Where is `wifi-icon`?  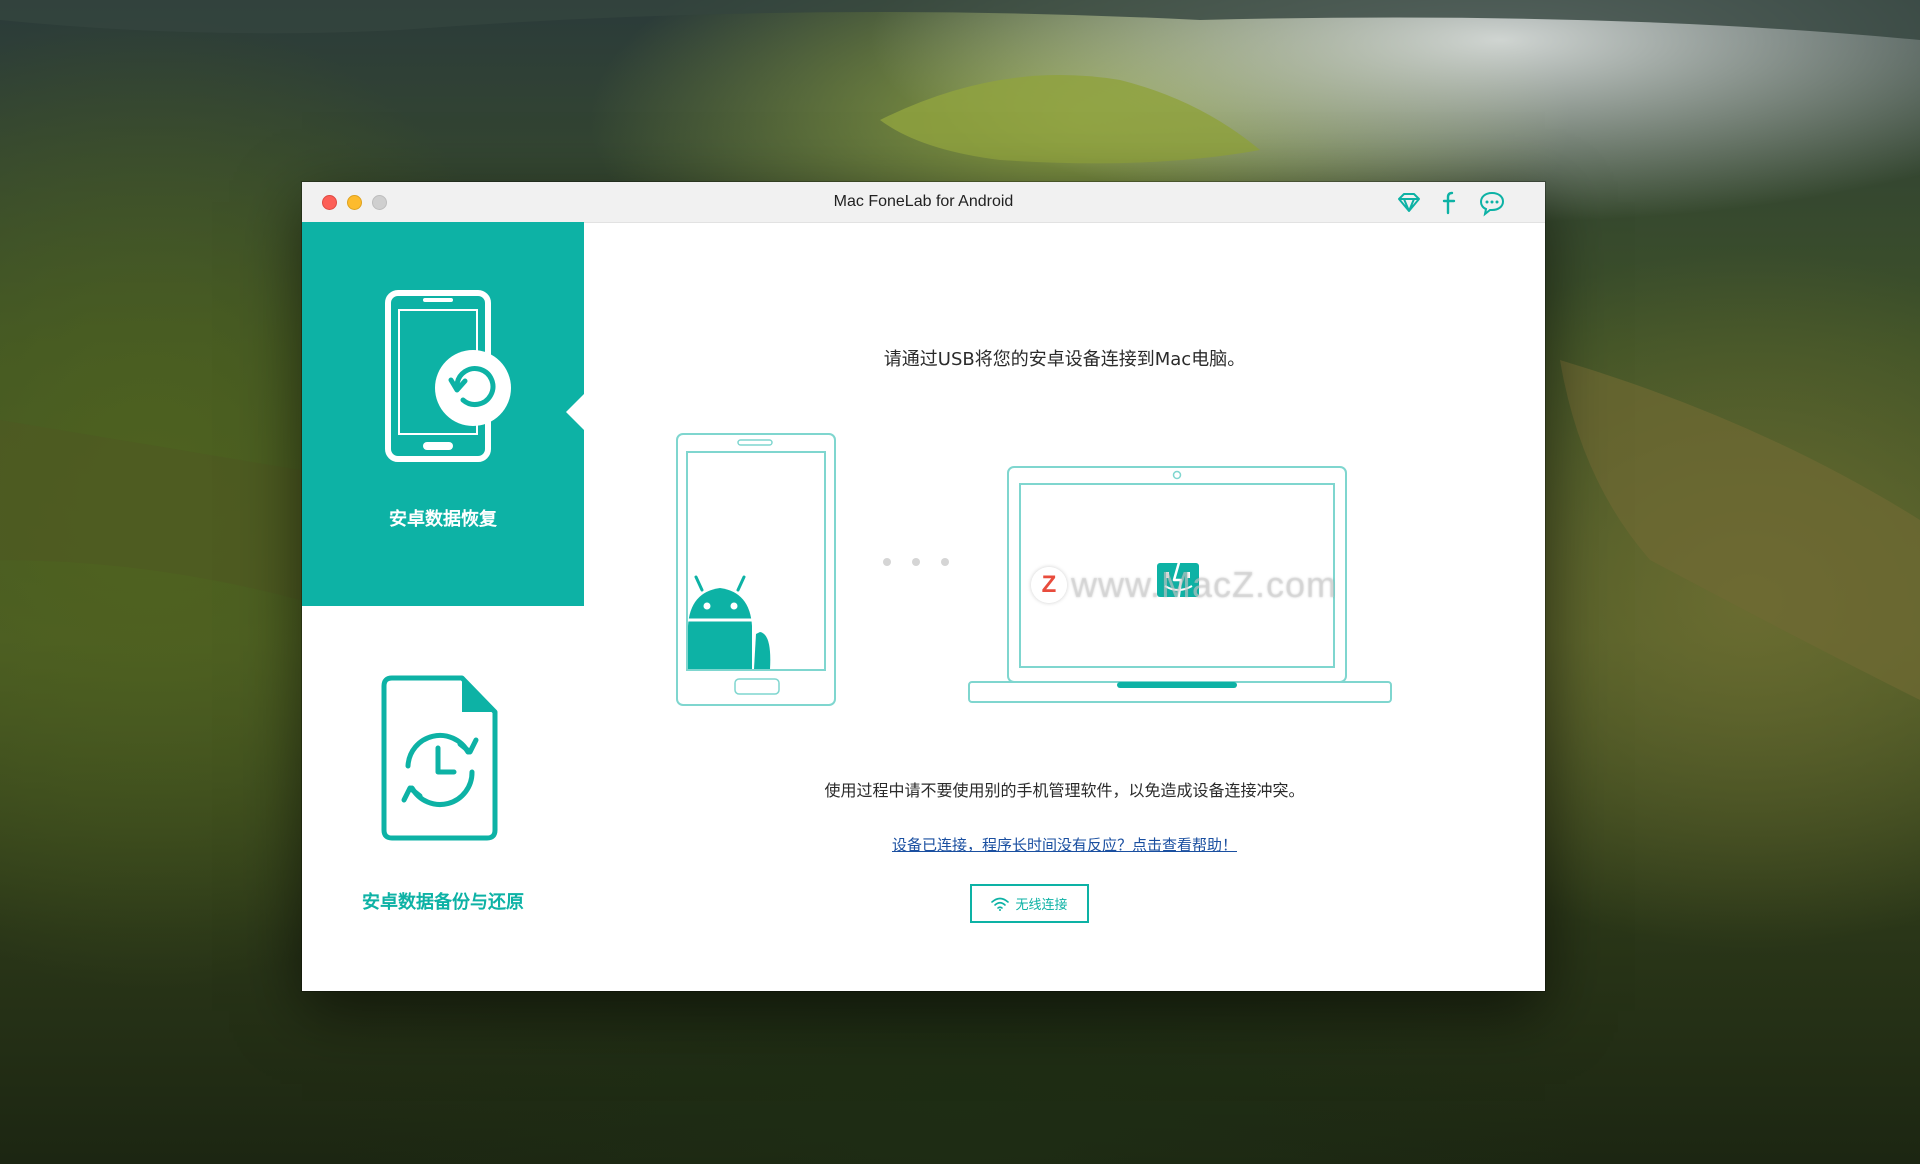
wifi-icon is located at coordinates (1000, 904).